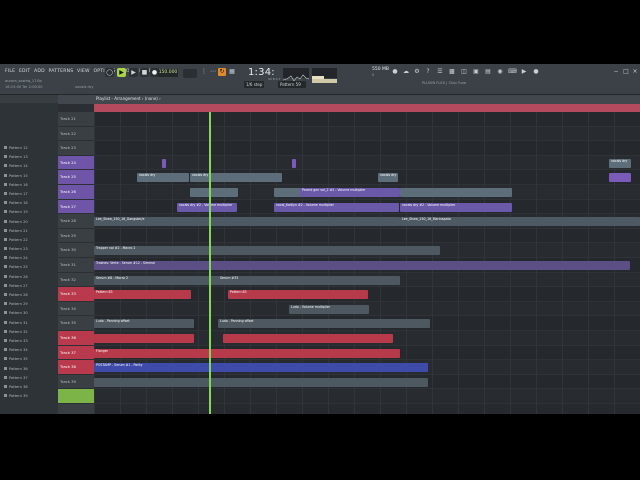 This screenshot has height=480, width=640. I want to click on plugin-icon: ⚙, so click(417, 72).